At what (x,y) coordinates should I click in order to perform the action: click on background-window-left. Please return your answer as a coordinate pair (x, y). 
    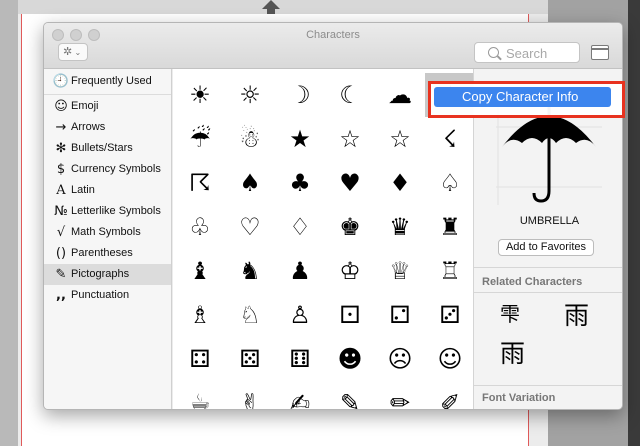
    Looking at the image, I should click on (9, 223).